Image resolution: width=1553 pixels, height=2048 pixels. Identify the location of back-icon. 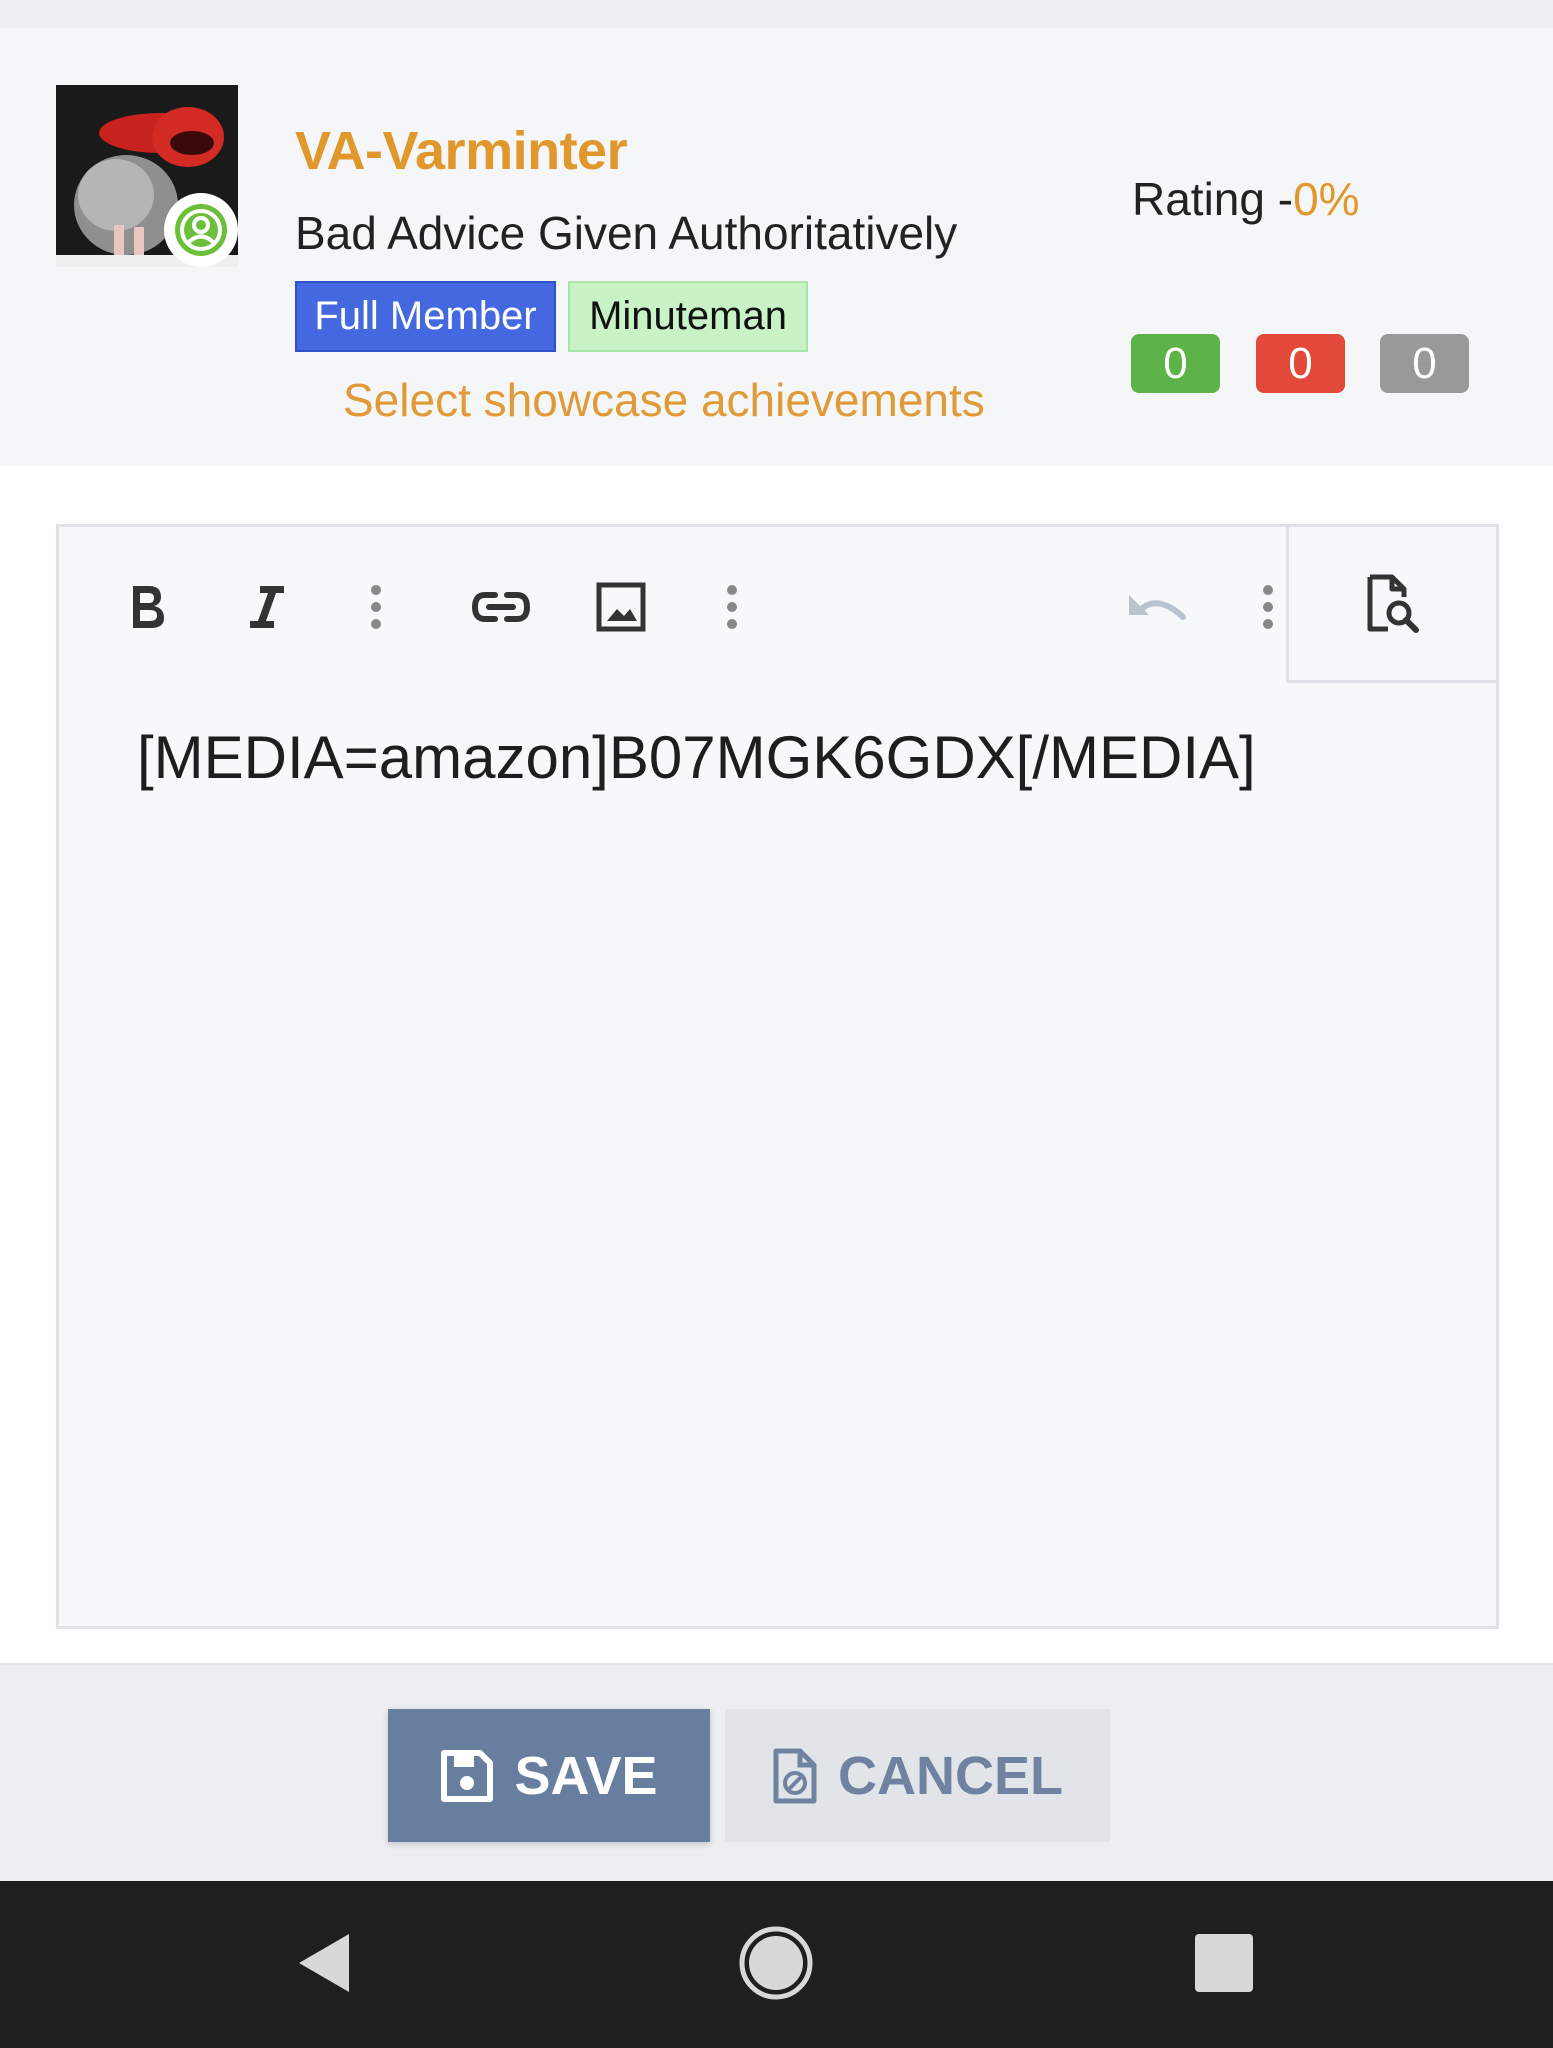
(324, 1963).